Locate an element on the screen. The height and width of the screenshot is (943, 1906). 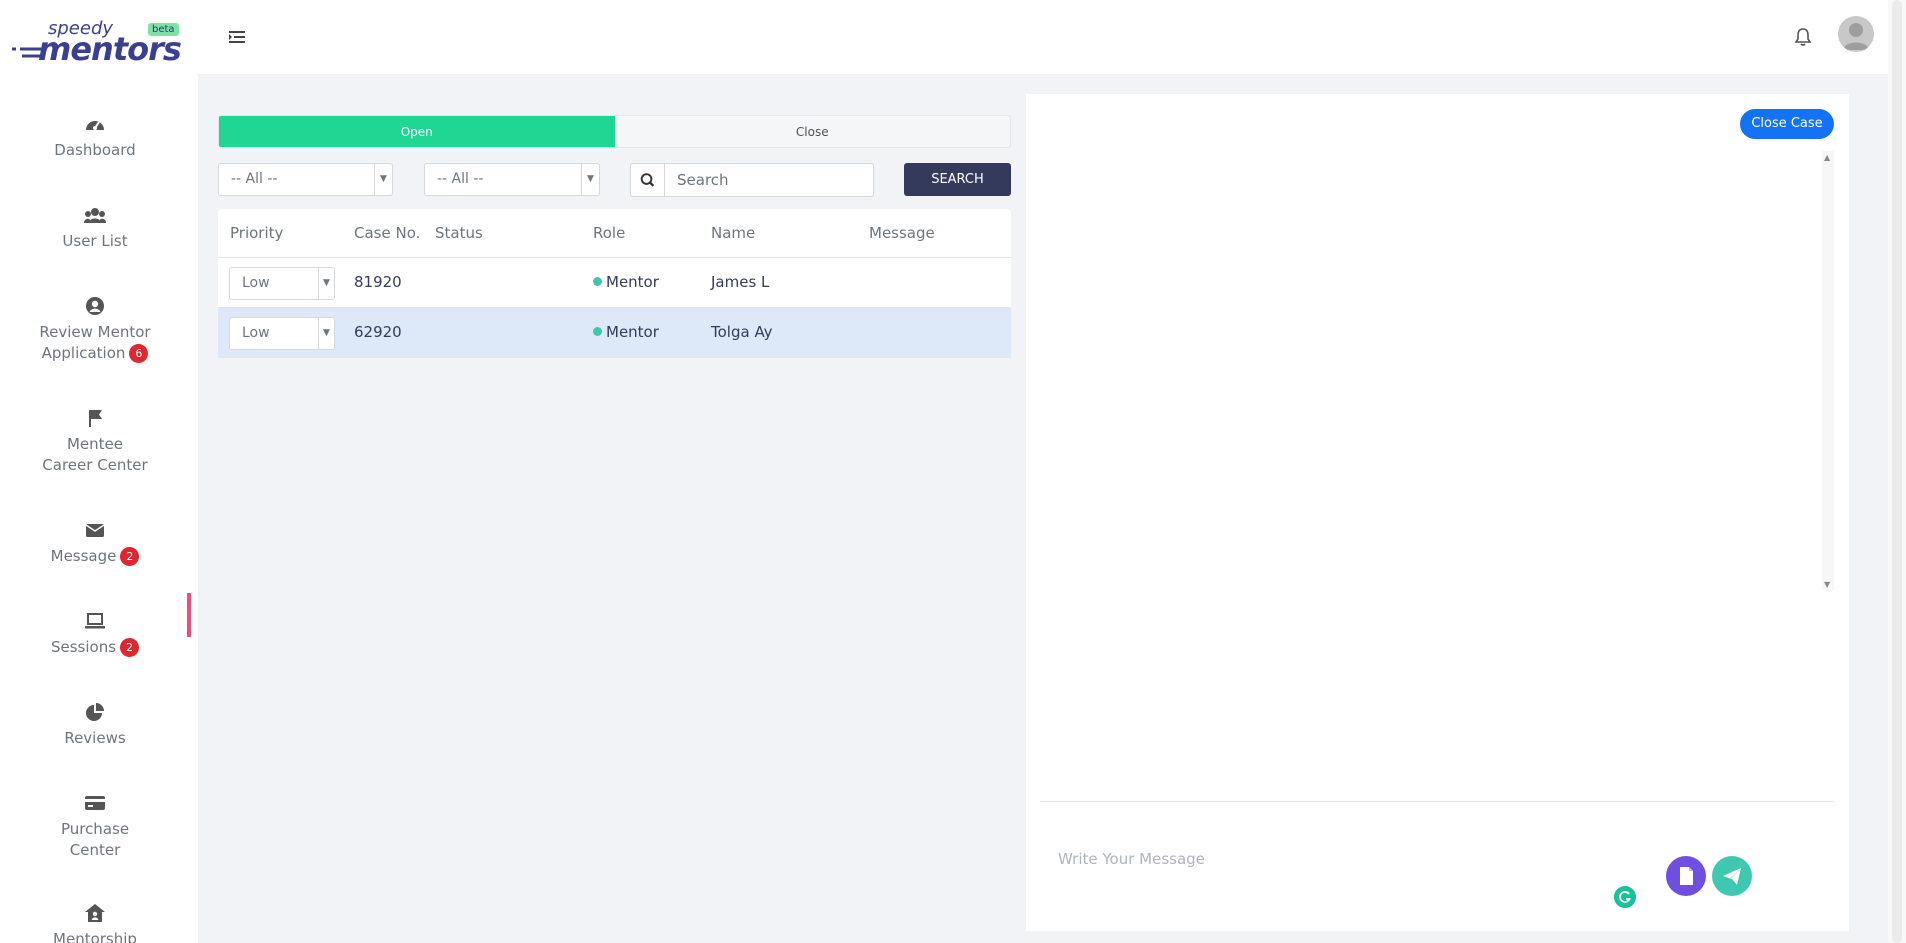
filter-select-1-value: -- All -- is located at coordinates (254, 179).